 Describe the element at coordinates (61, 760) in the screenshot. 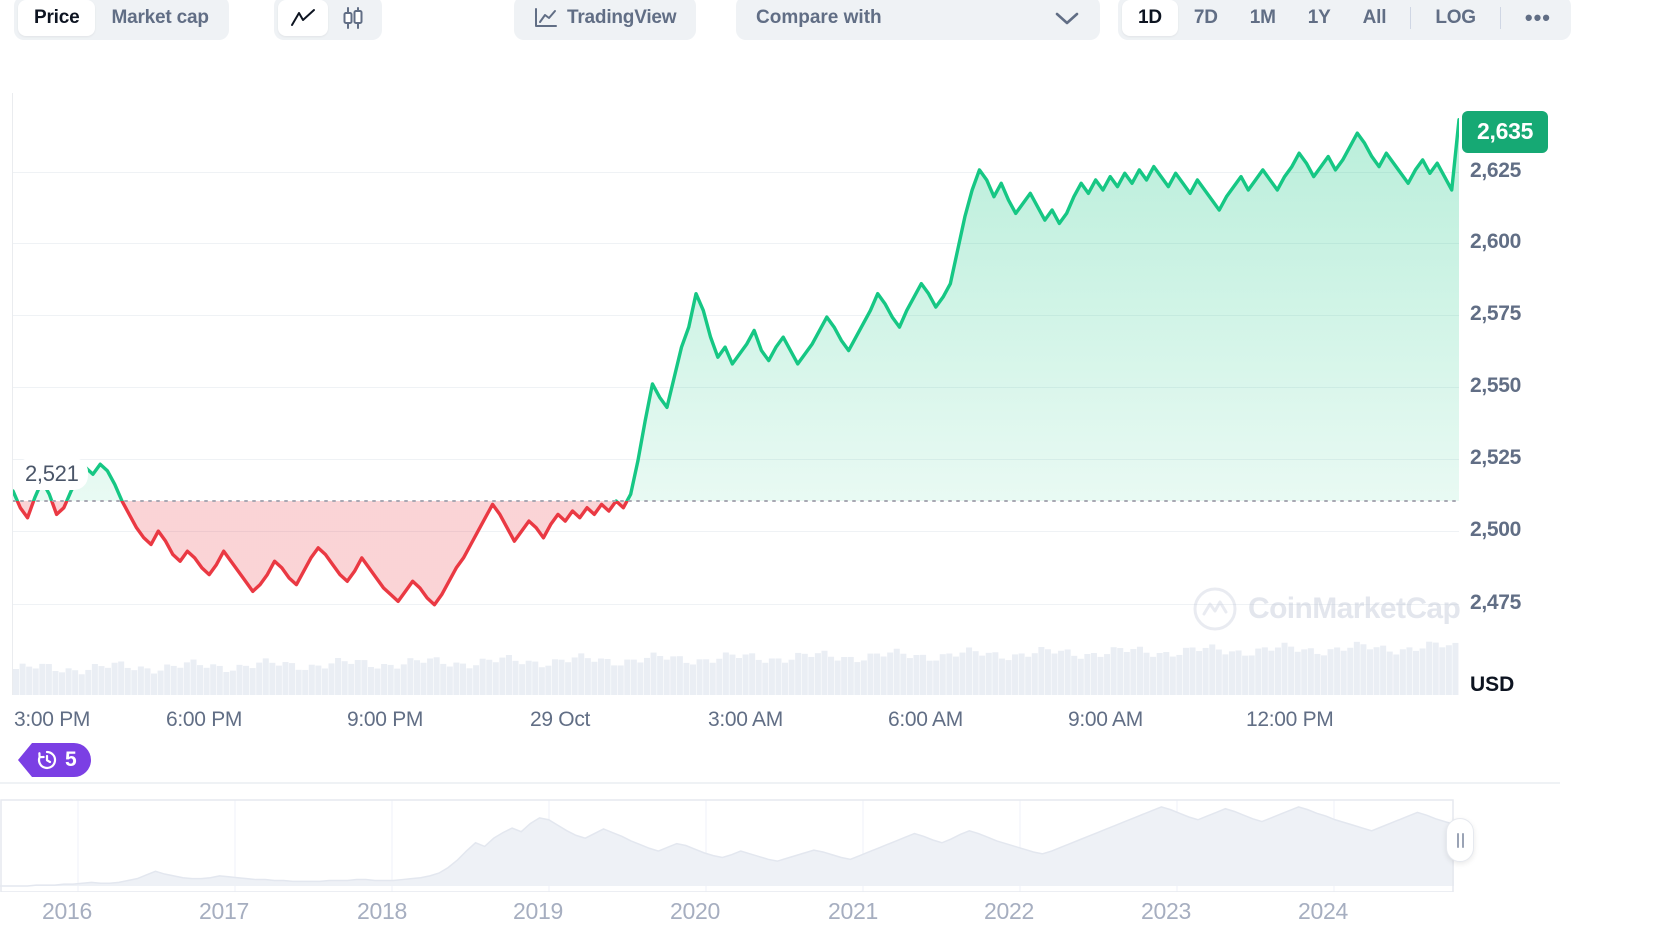

I see `history-badge-body: 5` at that location.